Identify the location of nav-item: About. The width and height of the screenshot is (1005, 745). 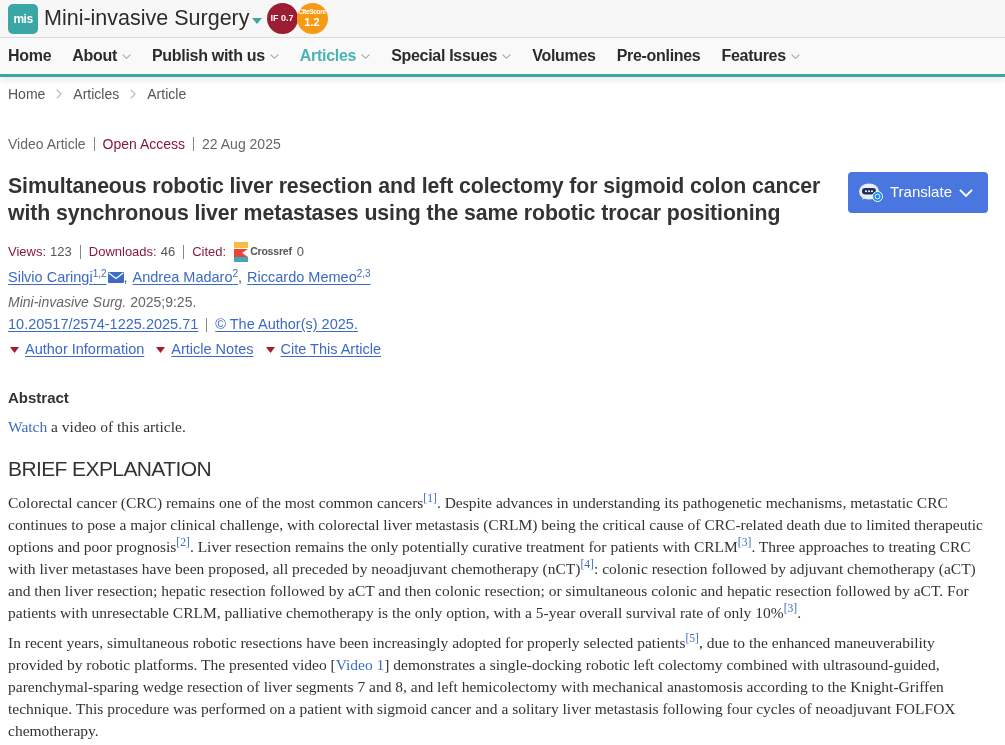
(101, 56).